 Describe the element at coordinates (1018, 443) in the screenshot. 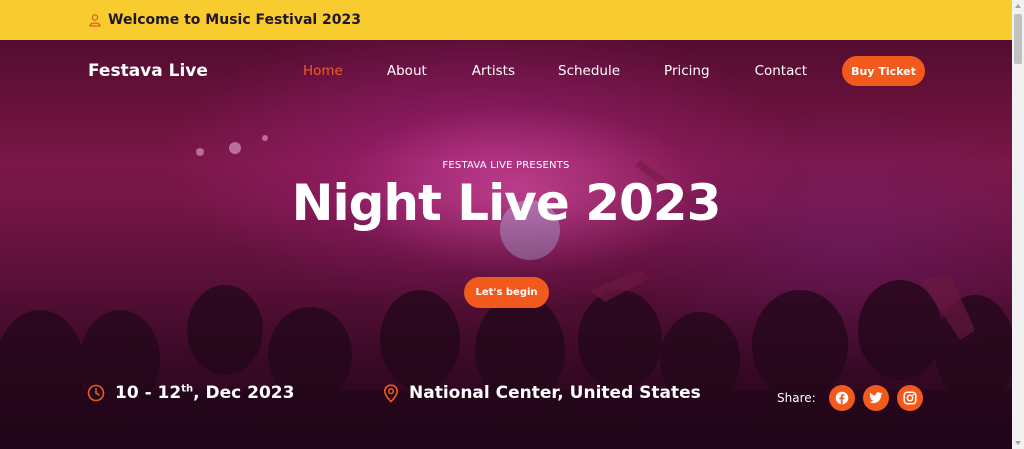

I see `scroll-down-arrow` at that location.